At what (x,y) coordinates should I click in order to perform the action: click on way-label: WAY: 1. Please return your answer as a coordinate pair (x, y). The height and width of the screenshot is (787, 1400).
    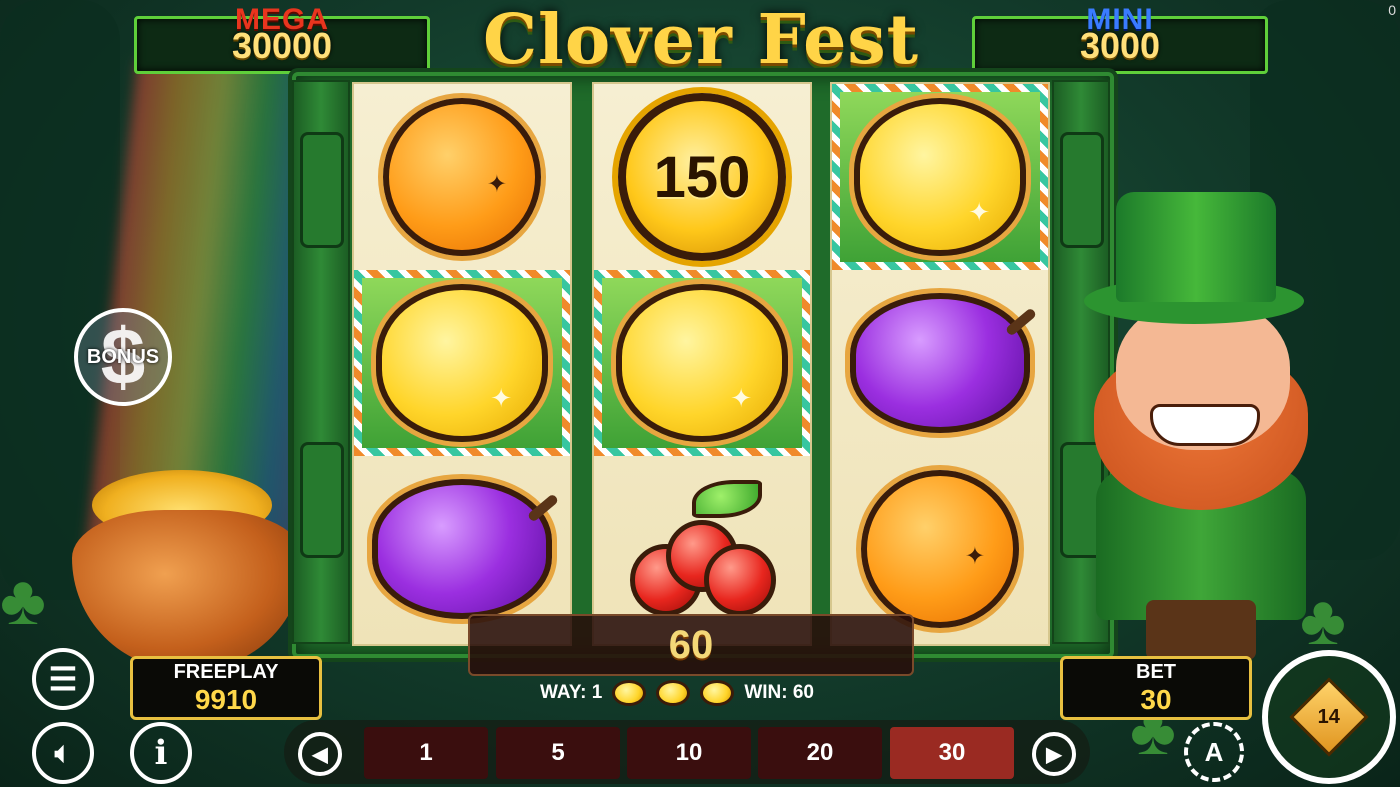
    Looking at the image, I should click on (571, 692).